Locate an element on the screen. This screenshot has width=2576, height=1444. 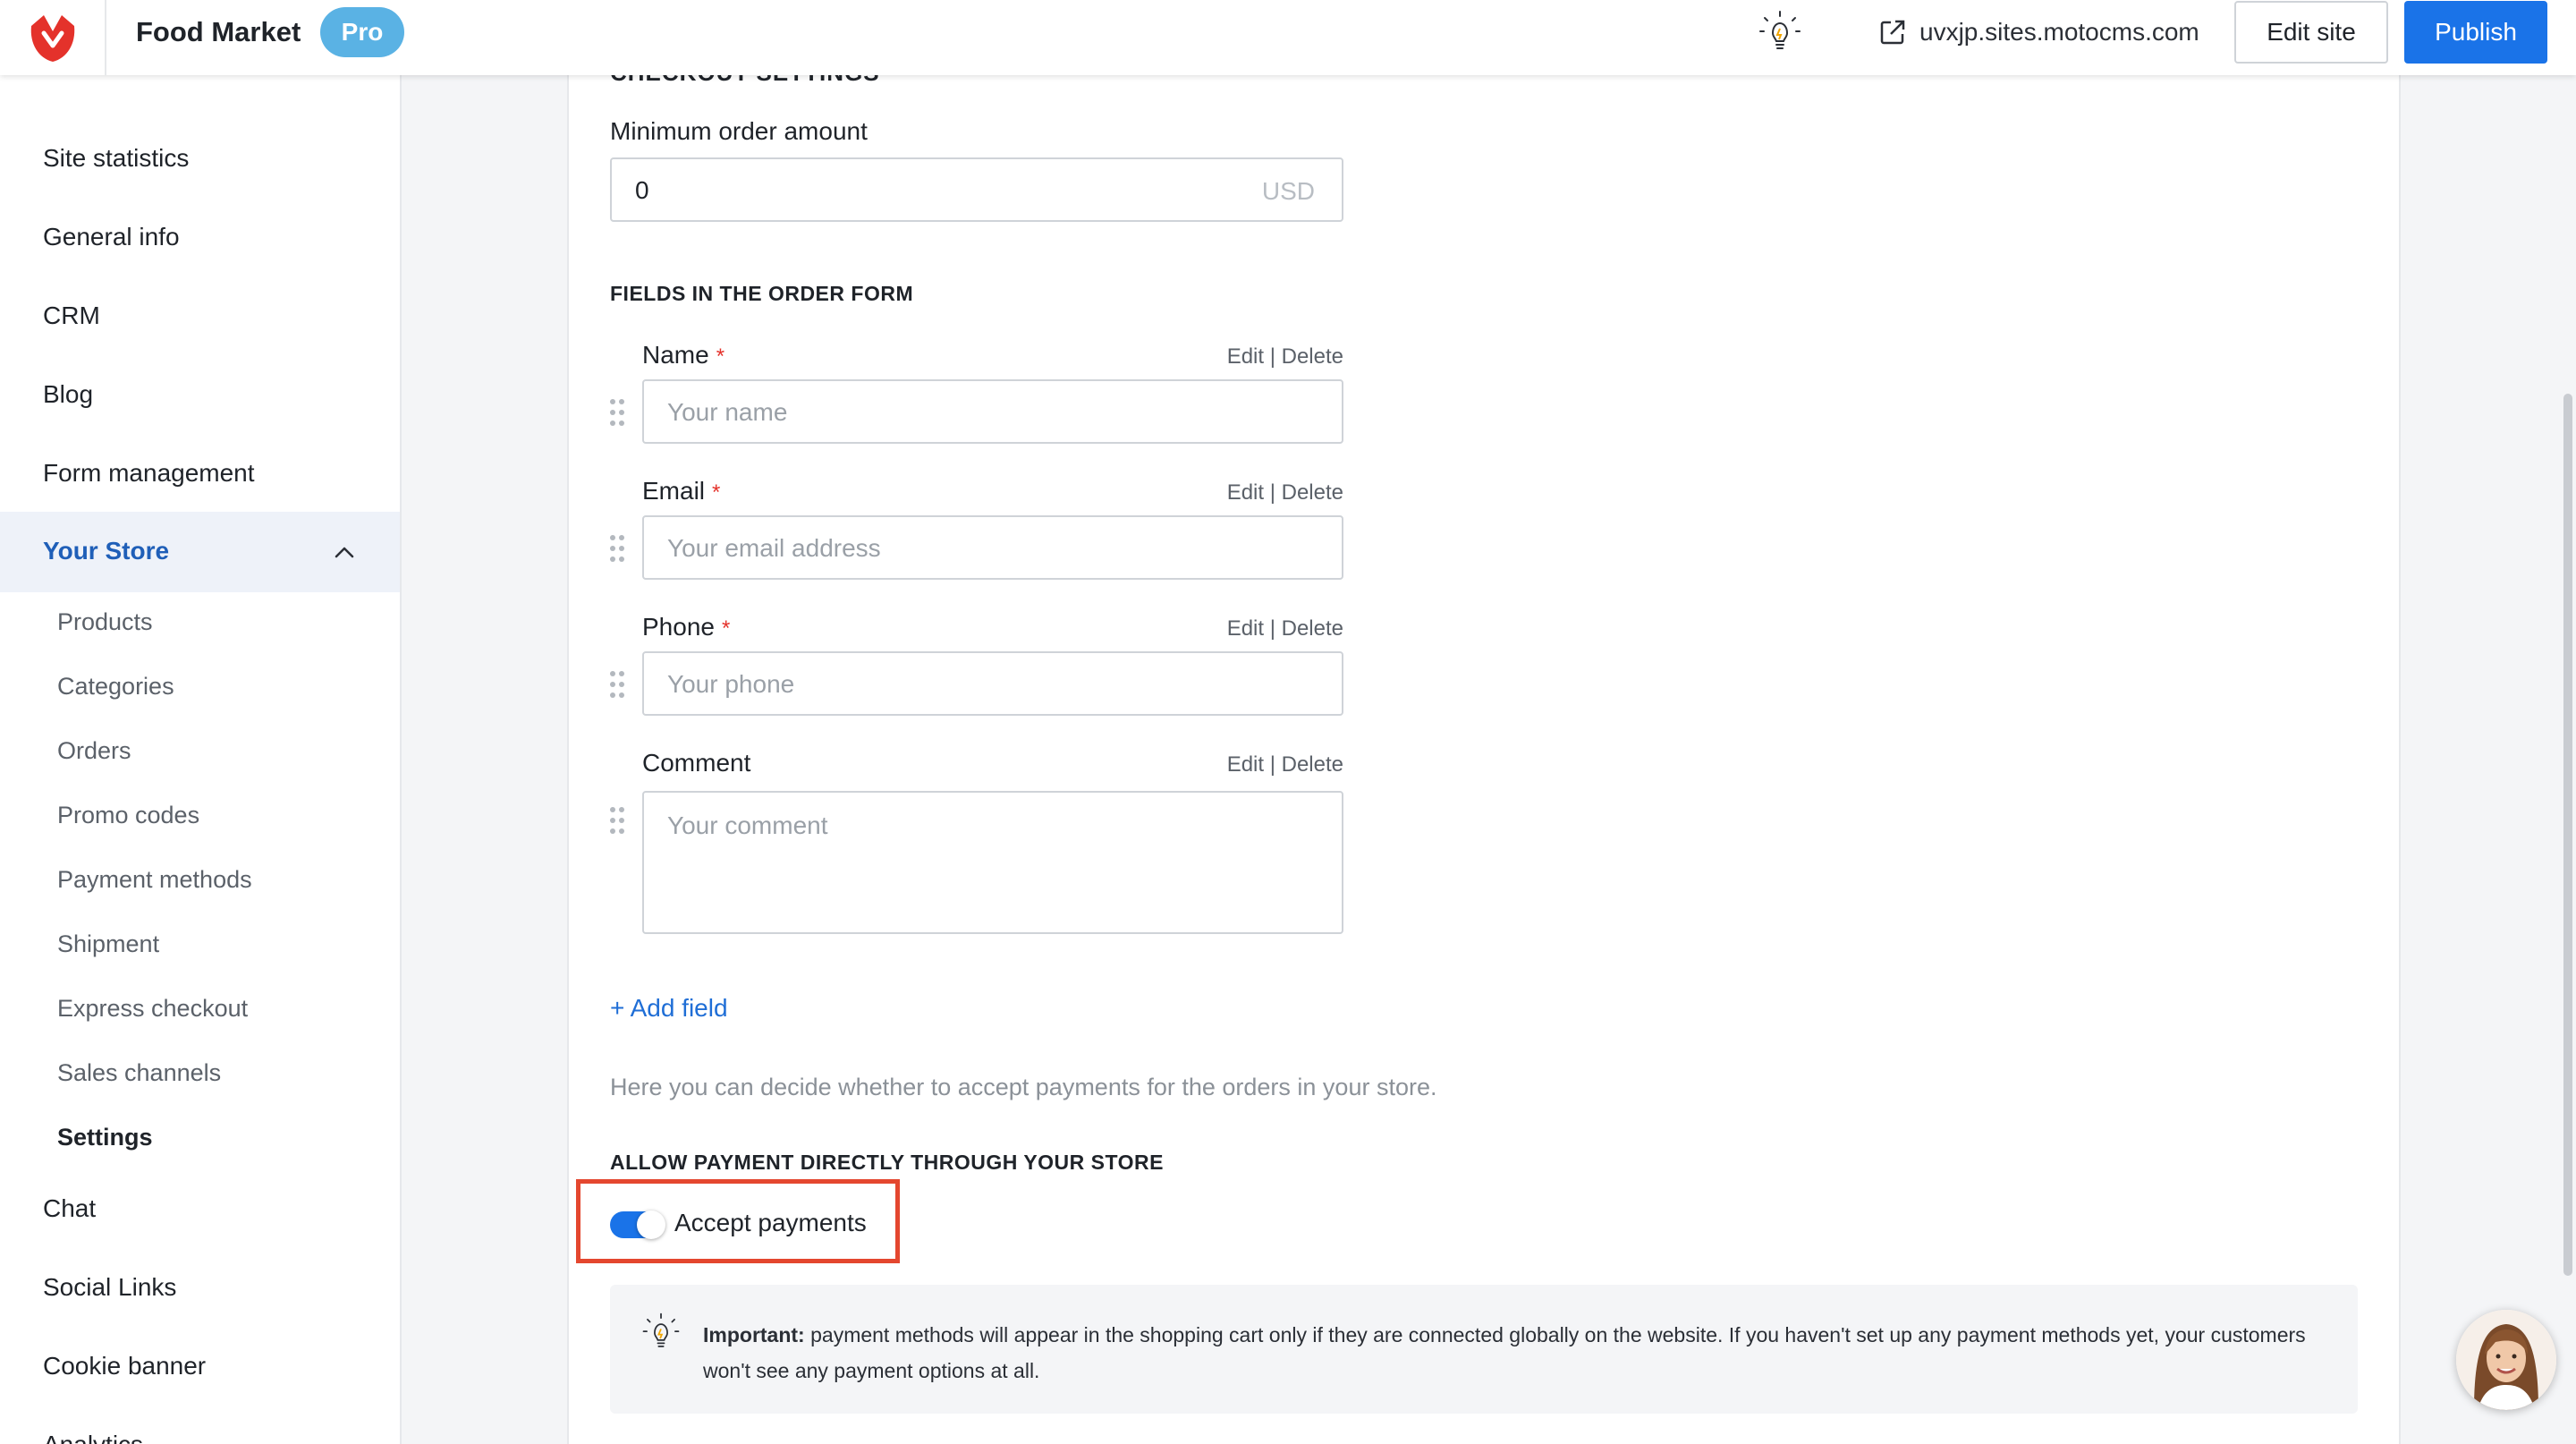
sidebar-item-crm: CRM is located at coordinates (71, 316).